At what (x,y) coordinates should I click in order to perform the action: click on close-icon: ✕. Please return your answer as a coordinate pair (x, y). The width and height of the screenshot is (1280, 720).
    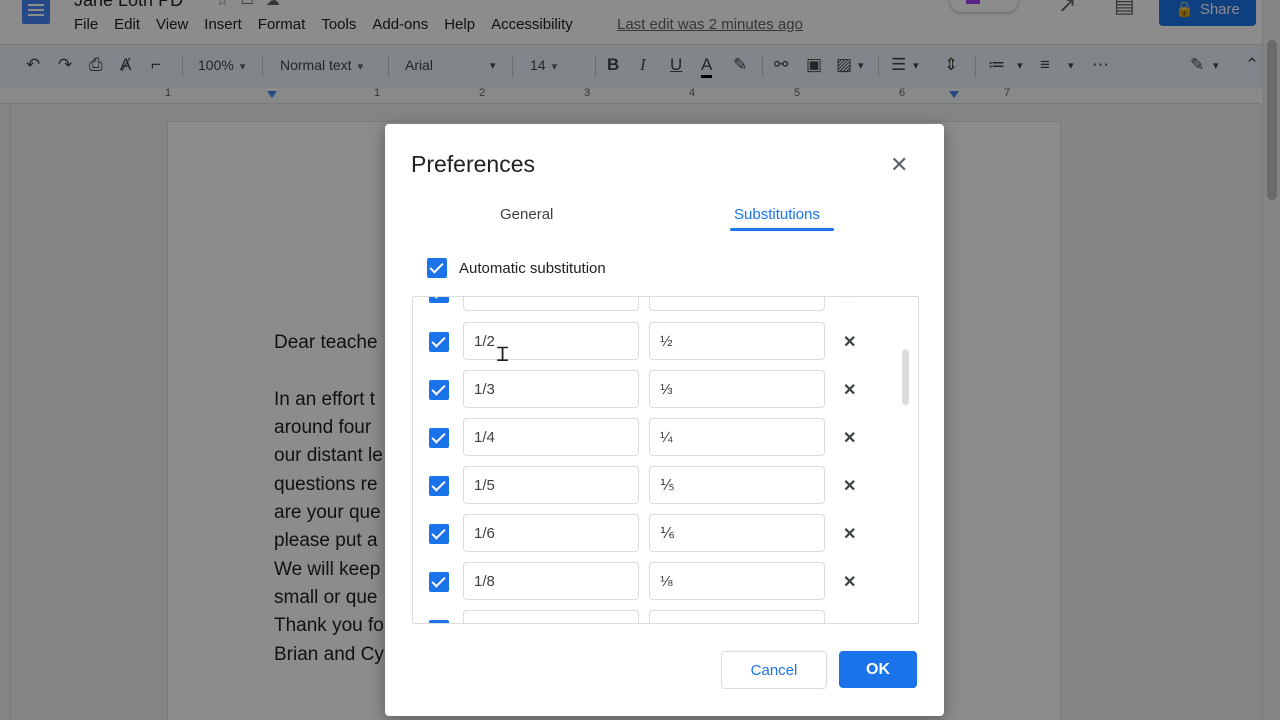
    Looking at the image, I should click on (899, 165).